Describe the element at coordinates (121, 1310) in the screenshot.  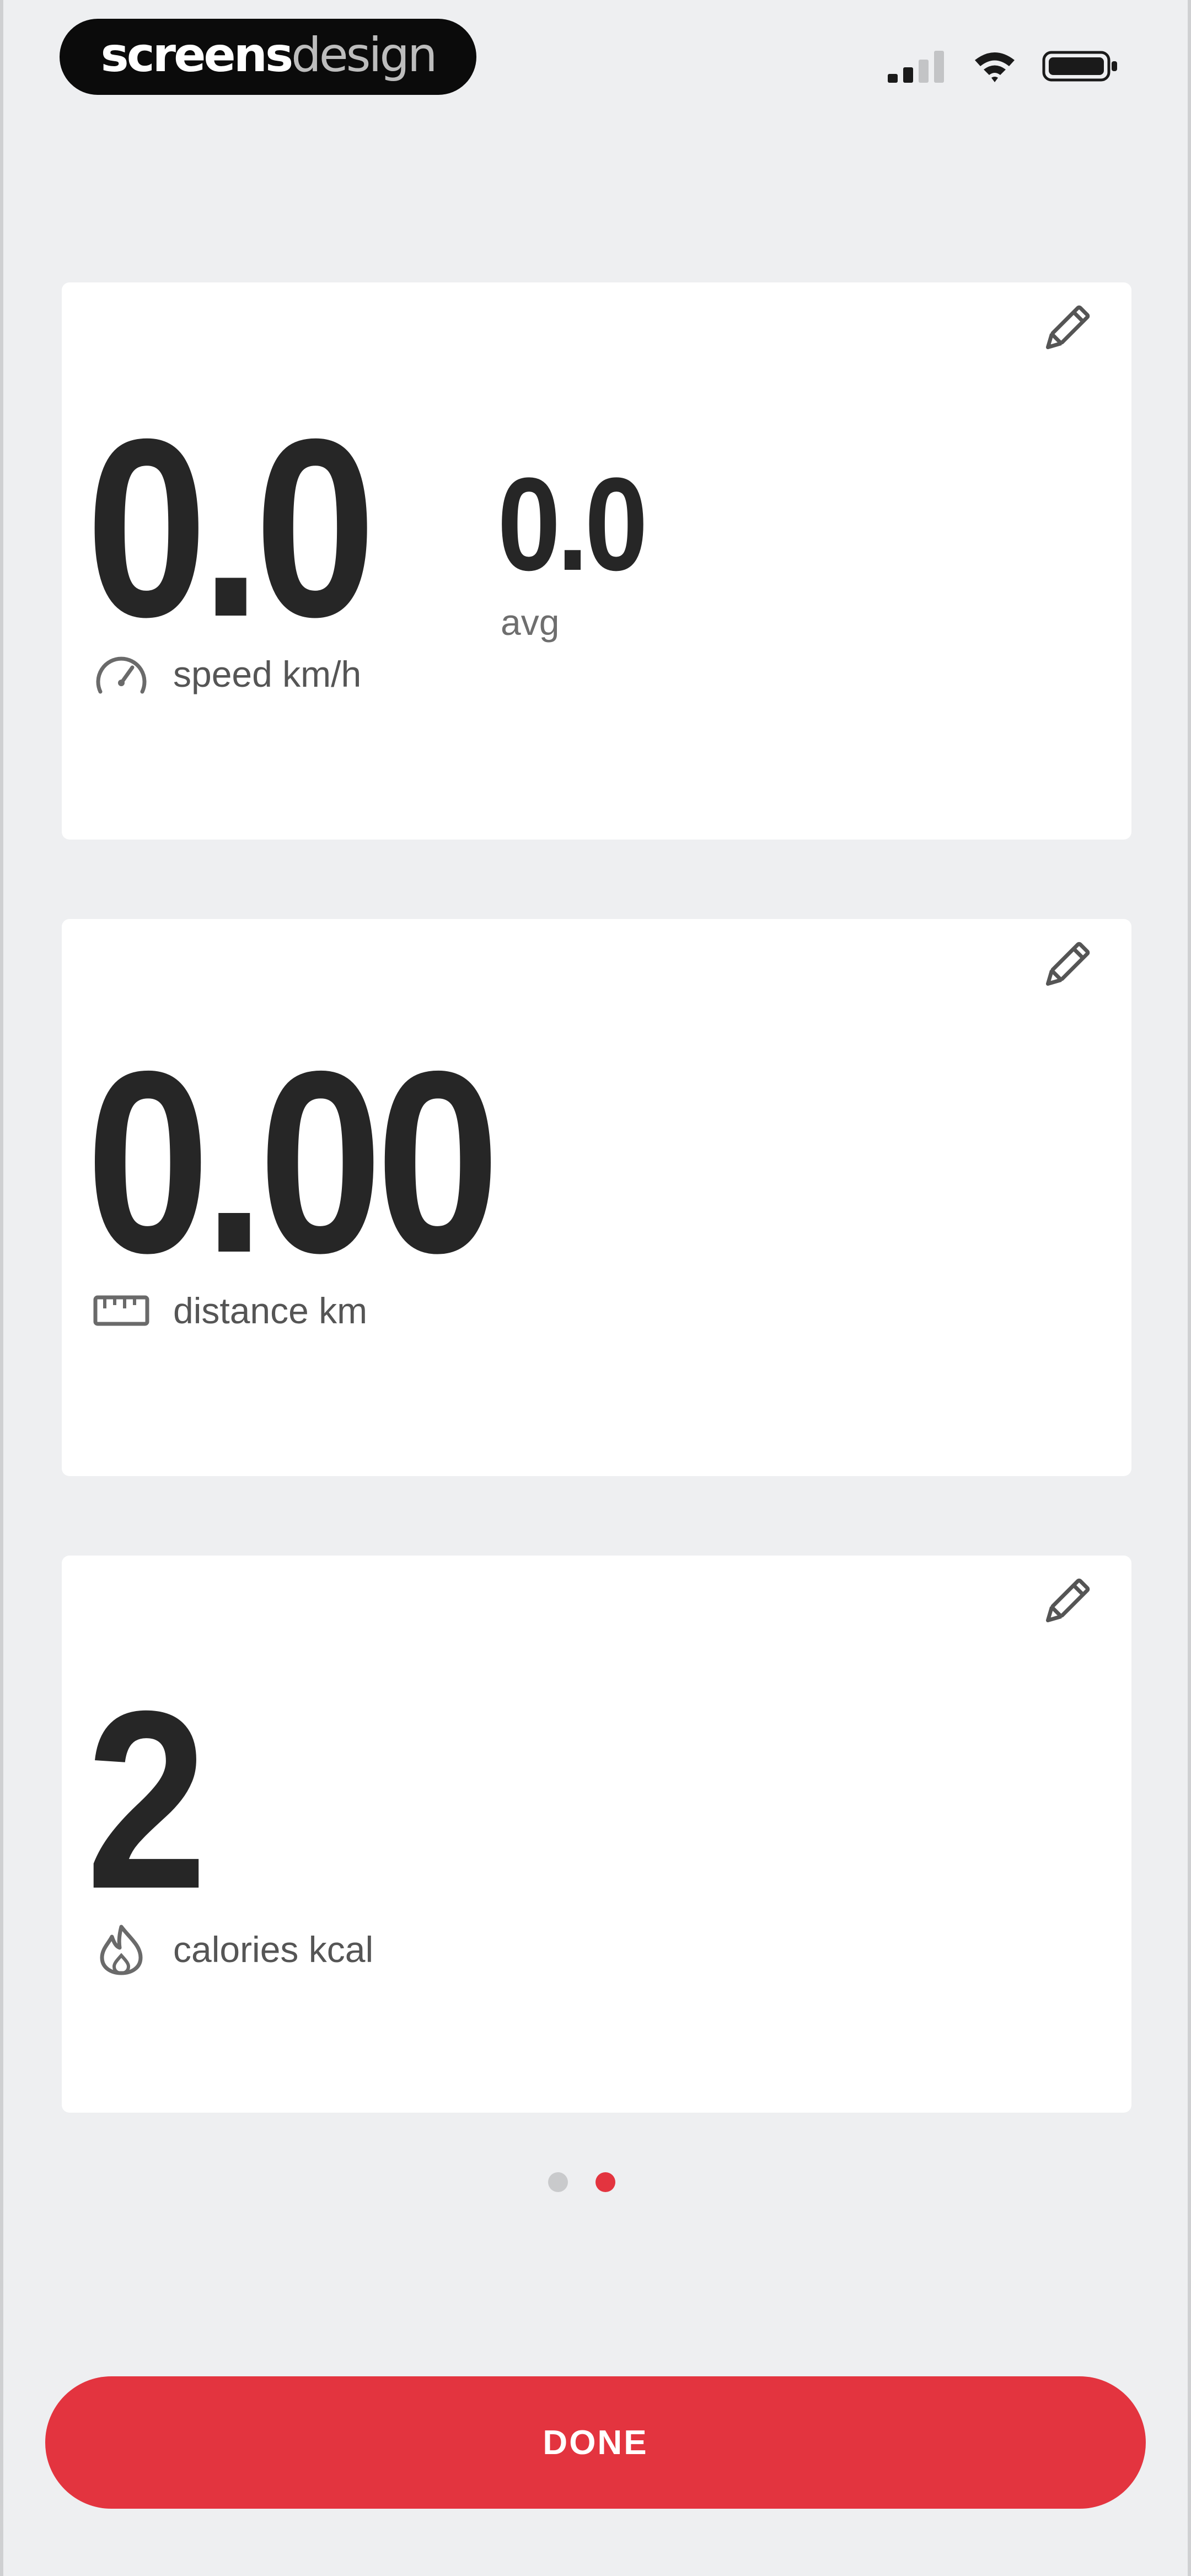
I see `ruler-icon` at that location.